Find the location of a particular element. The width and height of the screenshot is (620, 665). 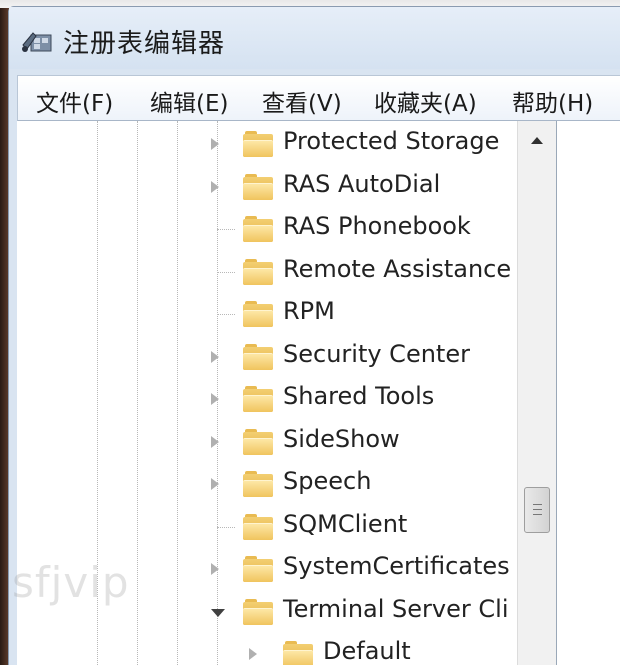

tree-item-label: Shared Tools is located at coordinates (359, 396).